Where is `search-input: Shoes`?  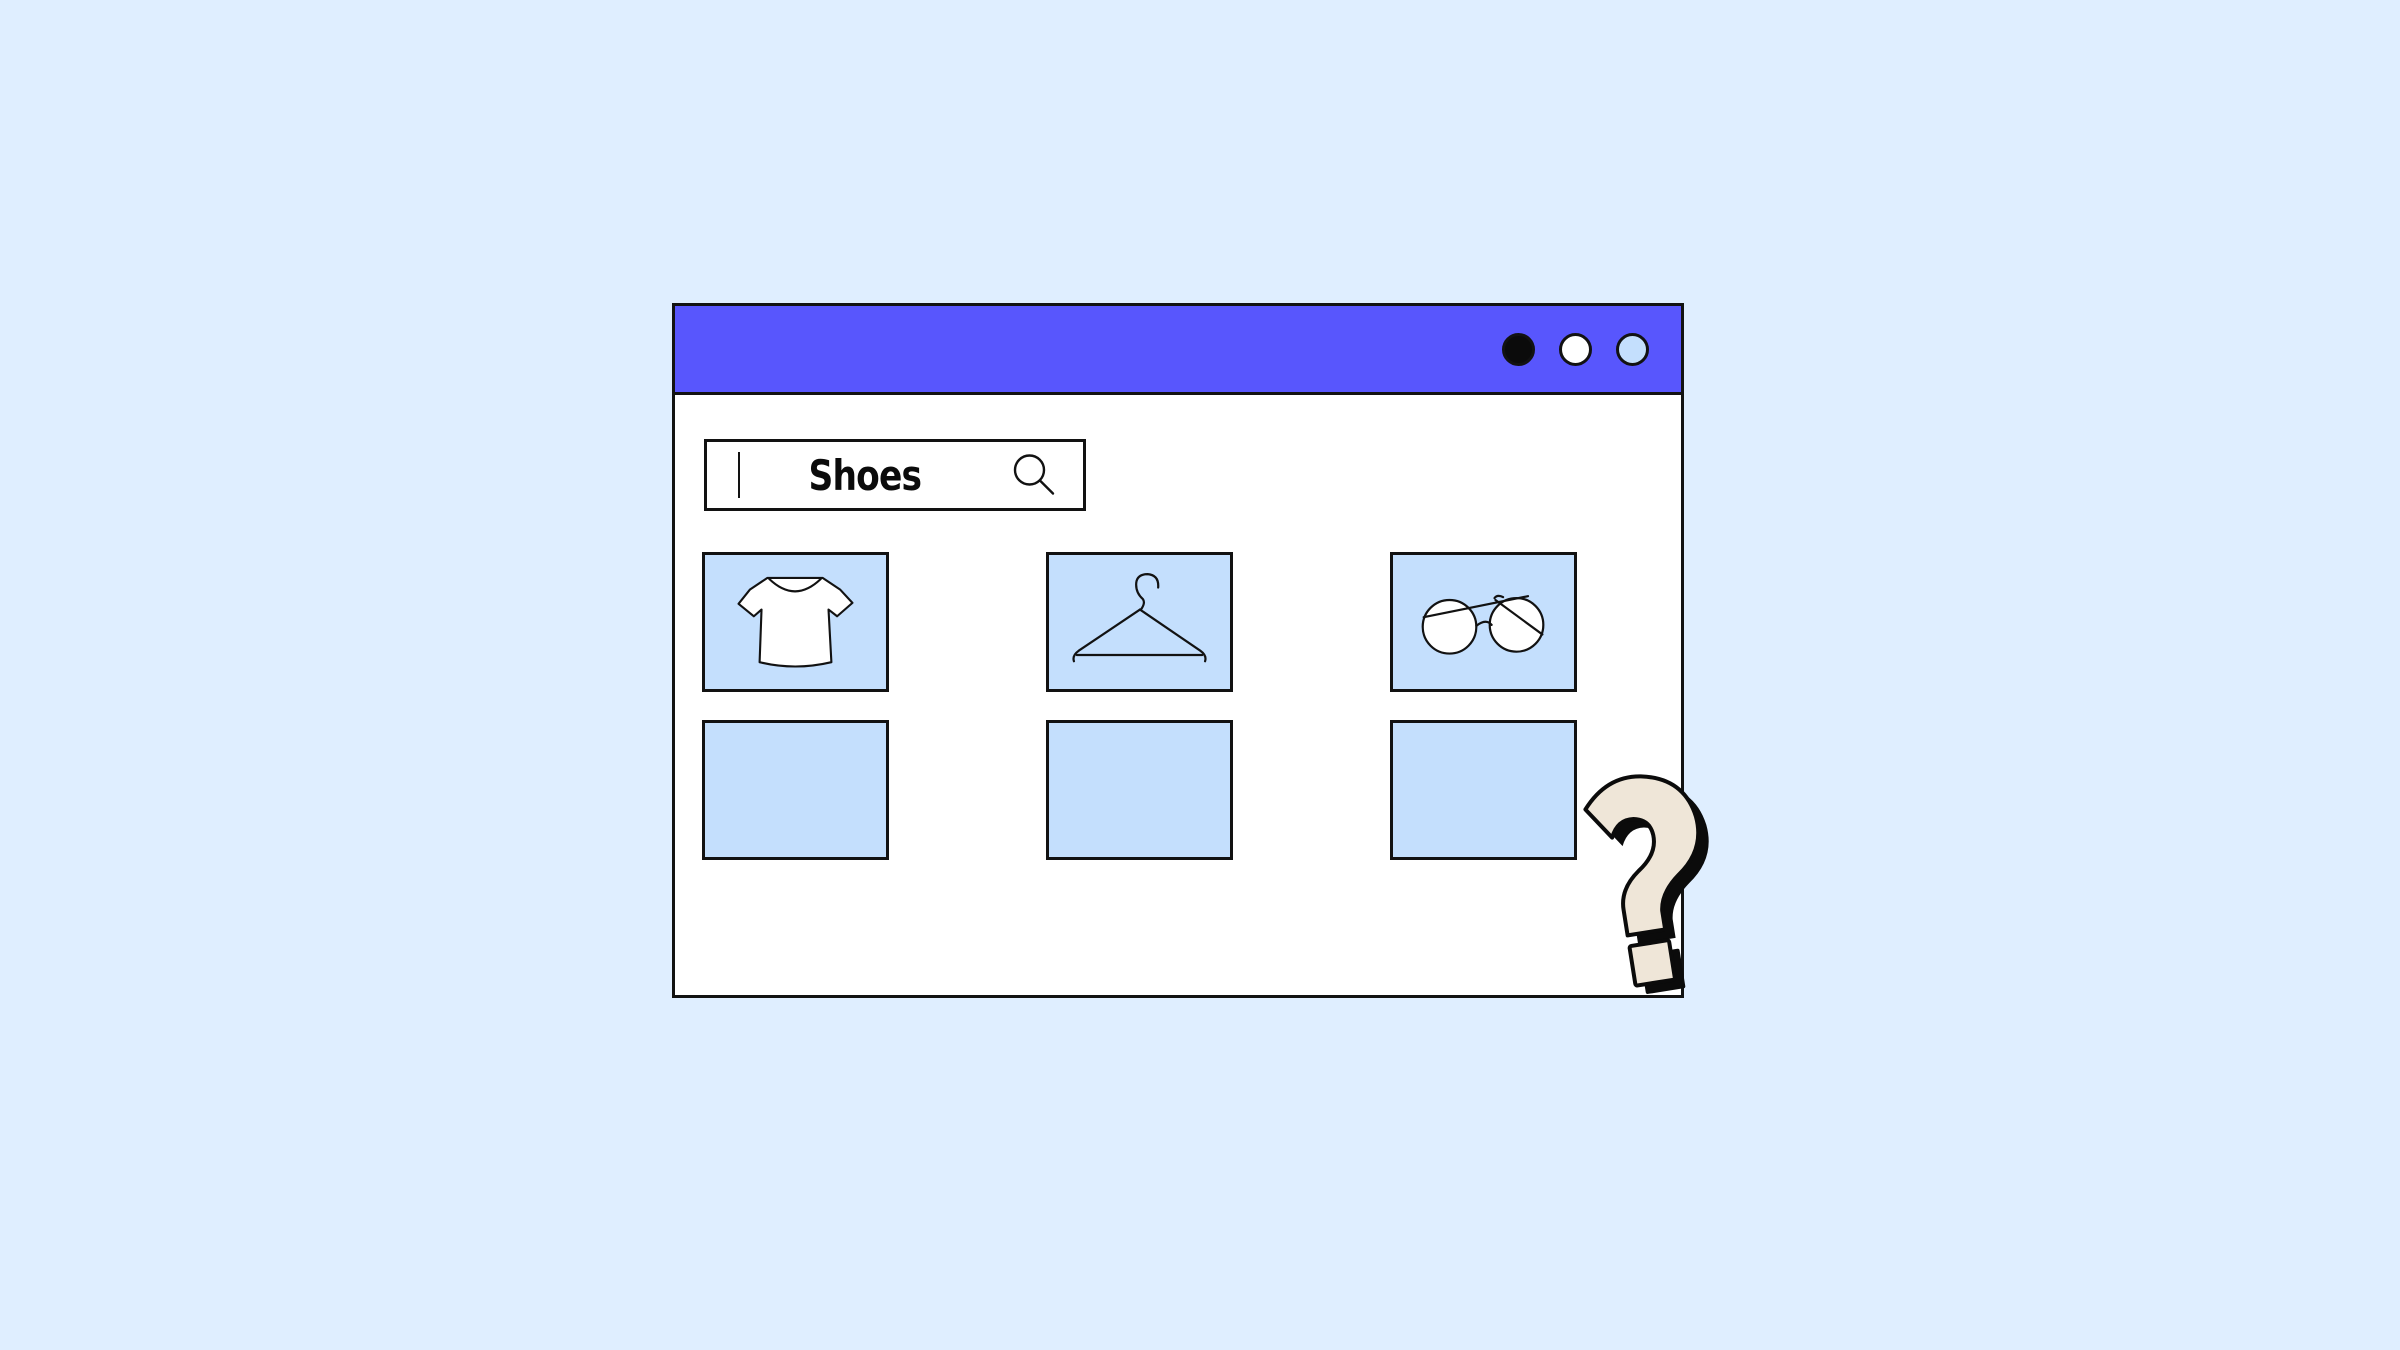
search-input: Shoes is located at coordinates (895, 475).